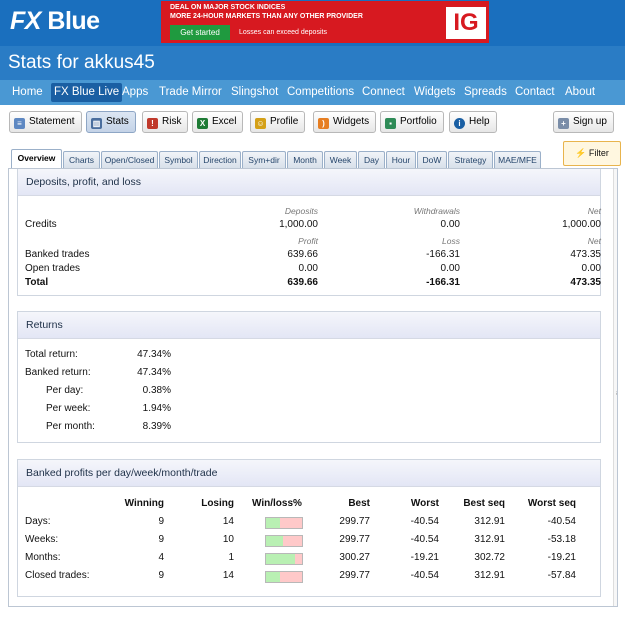 This screenshot has height=625, width=625. Describe the element at coordinates (473, 122) in the screenshot. I see `help-button: i Help` at that location.